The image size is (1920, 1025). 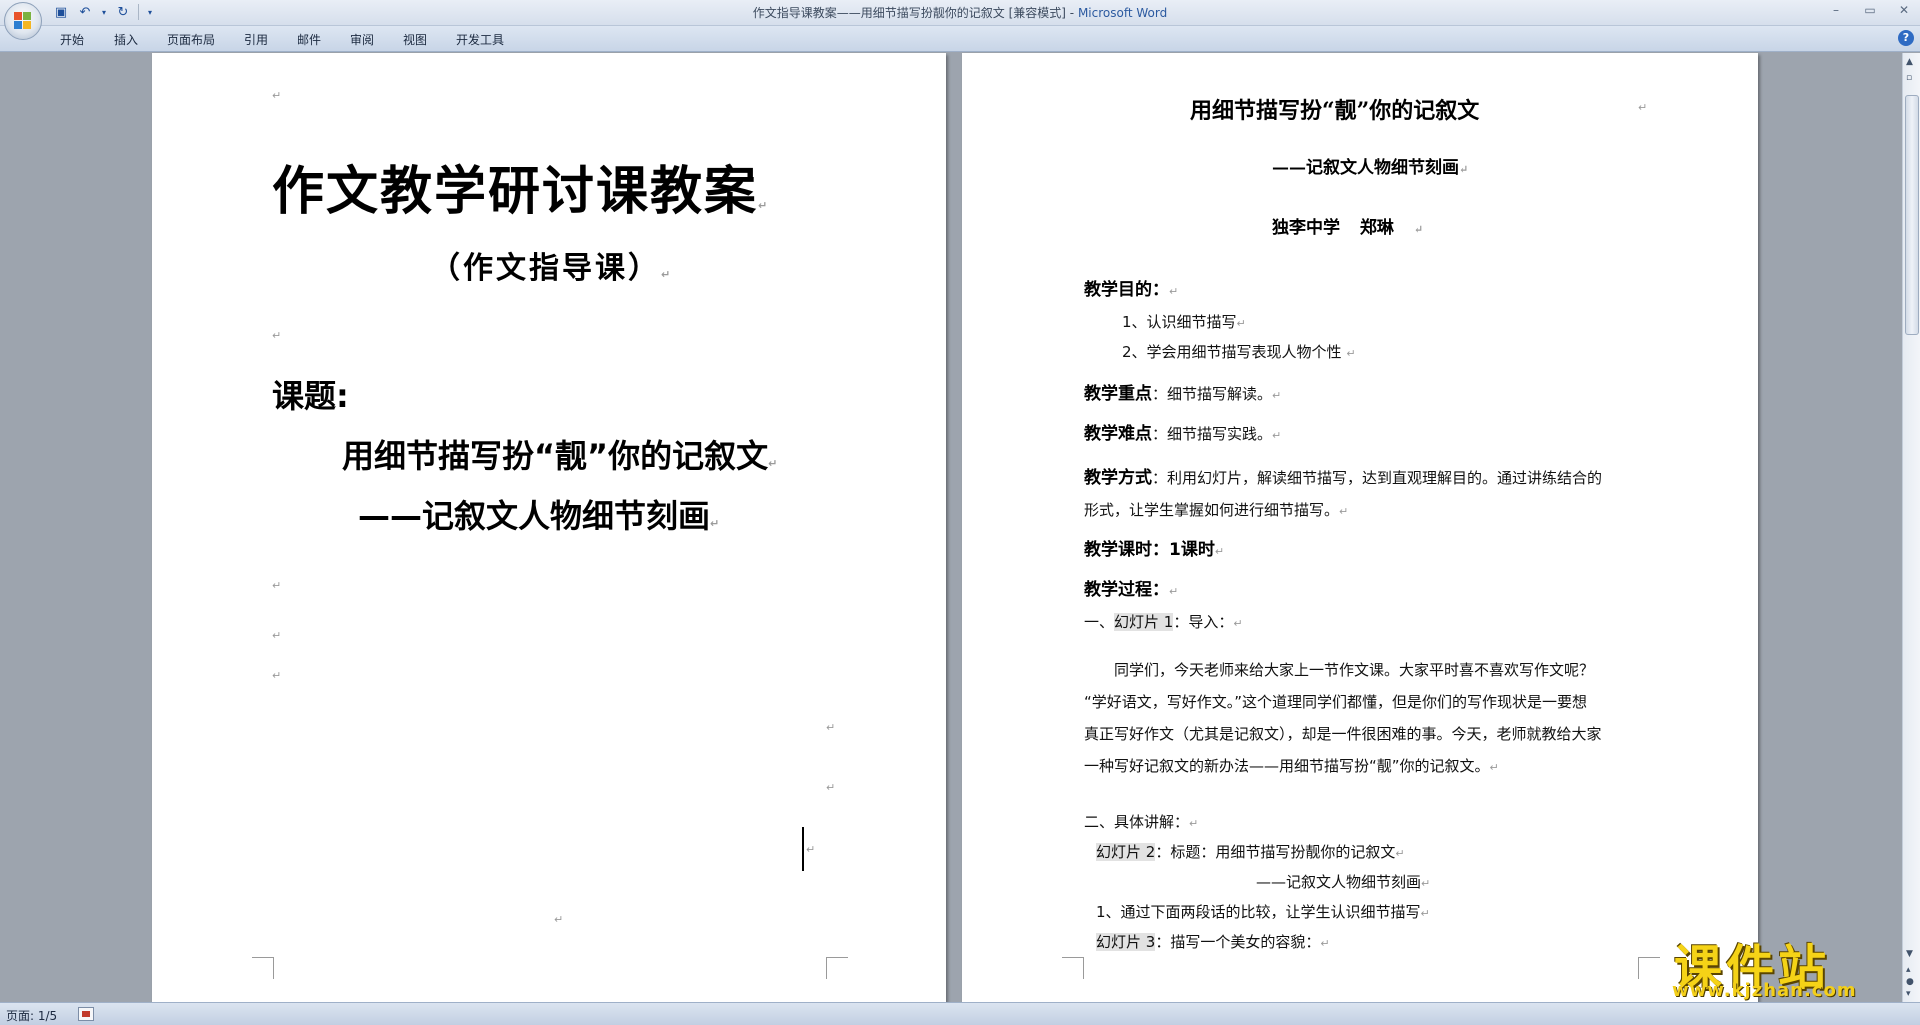 What do you see at coordinates (1376, 228) in the screenshot?
I see `author-name: 郑琳` at bounding box center [1376, 228].